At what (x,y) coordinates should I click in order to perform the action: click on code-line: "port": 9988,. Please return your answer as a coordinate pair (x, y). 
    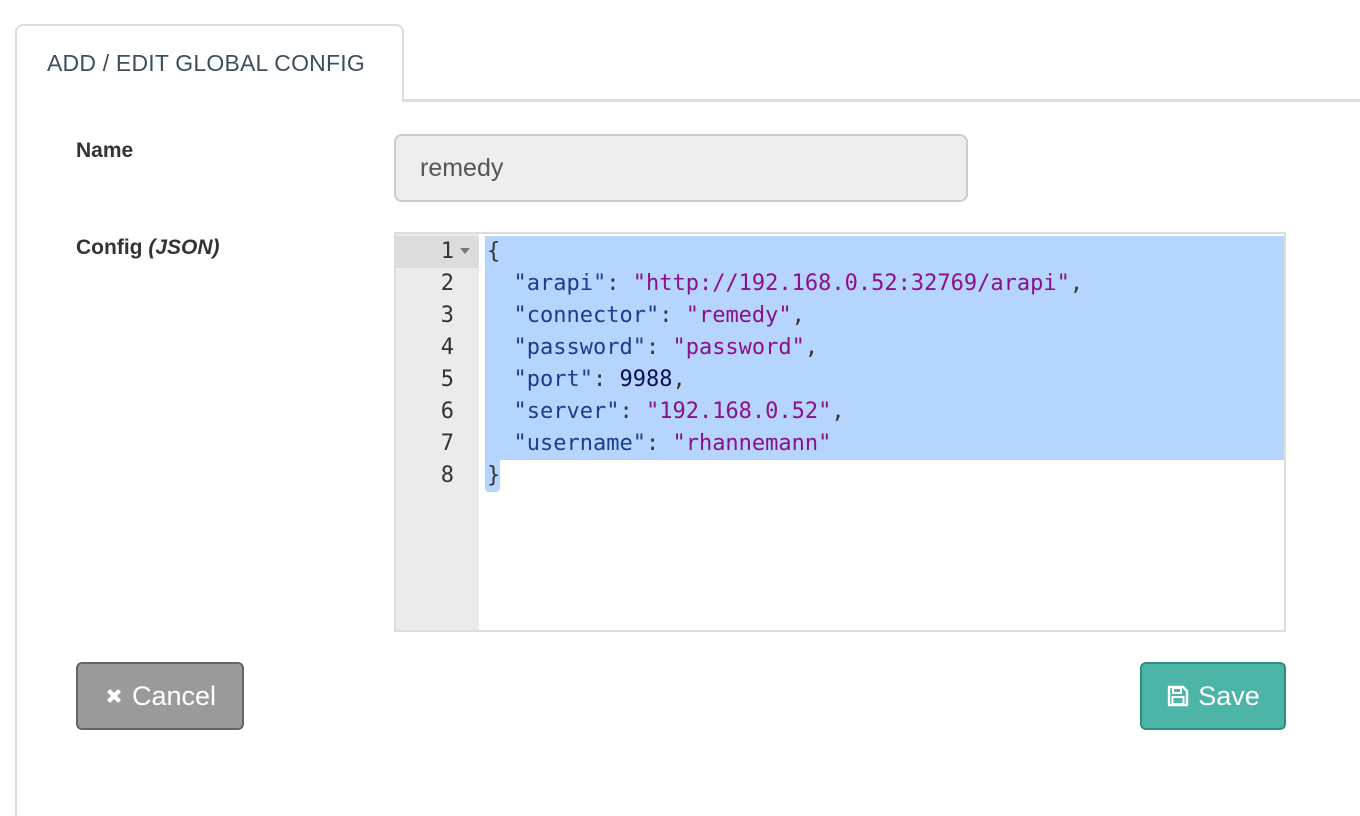
    Looking at the image, I should click on (586, 380).